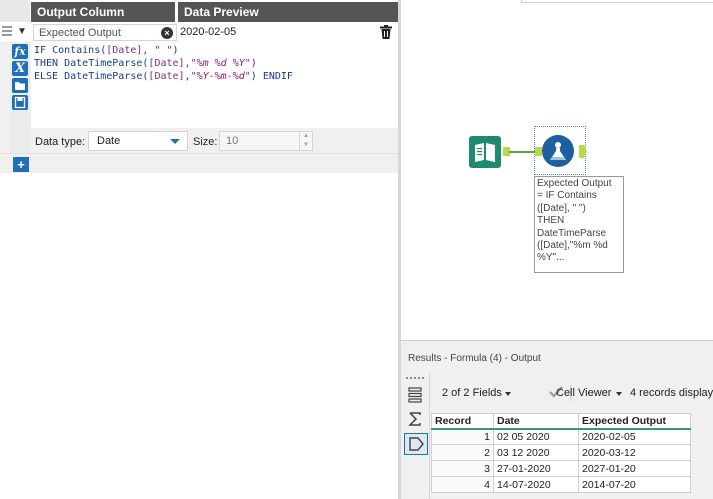 This screenshot has height=499, width=713. Describe the element at coordinates (634, 436) in the screenshot. I see `expected-output-cell: 2020-02-05` at that location.